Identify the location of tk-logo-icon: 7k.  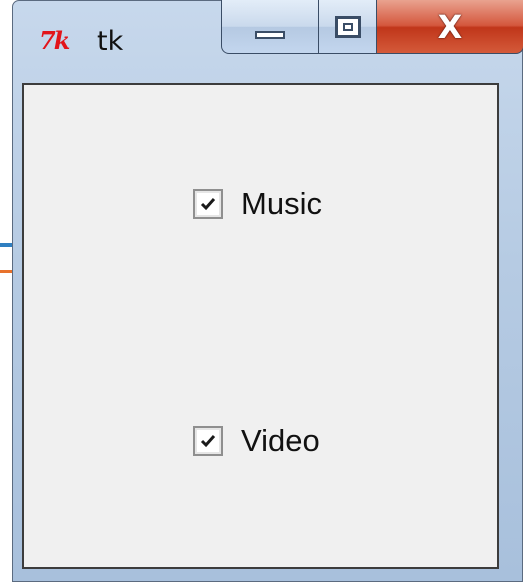
(54, 40).